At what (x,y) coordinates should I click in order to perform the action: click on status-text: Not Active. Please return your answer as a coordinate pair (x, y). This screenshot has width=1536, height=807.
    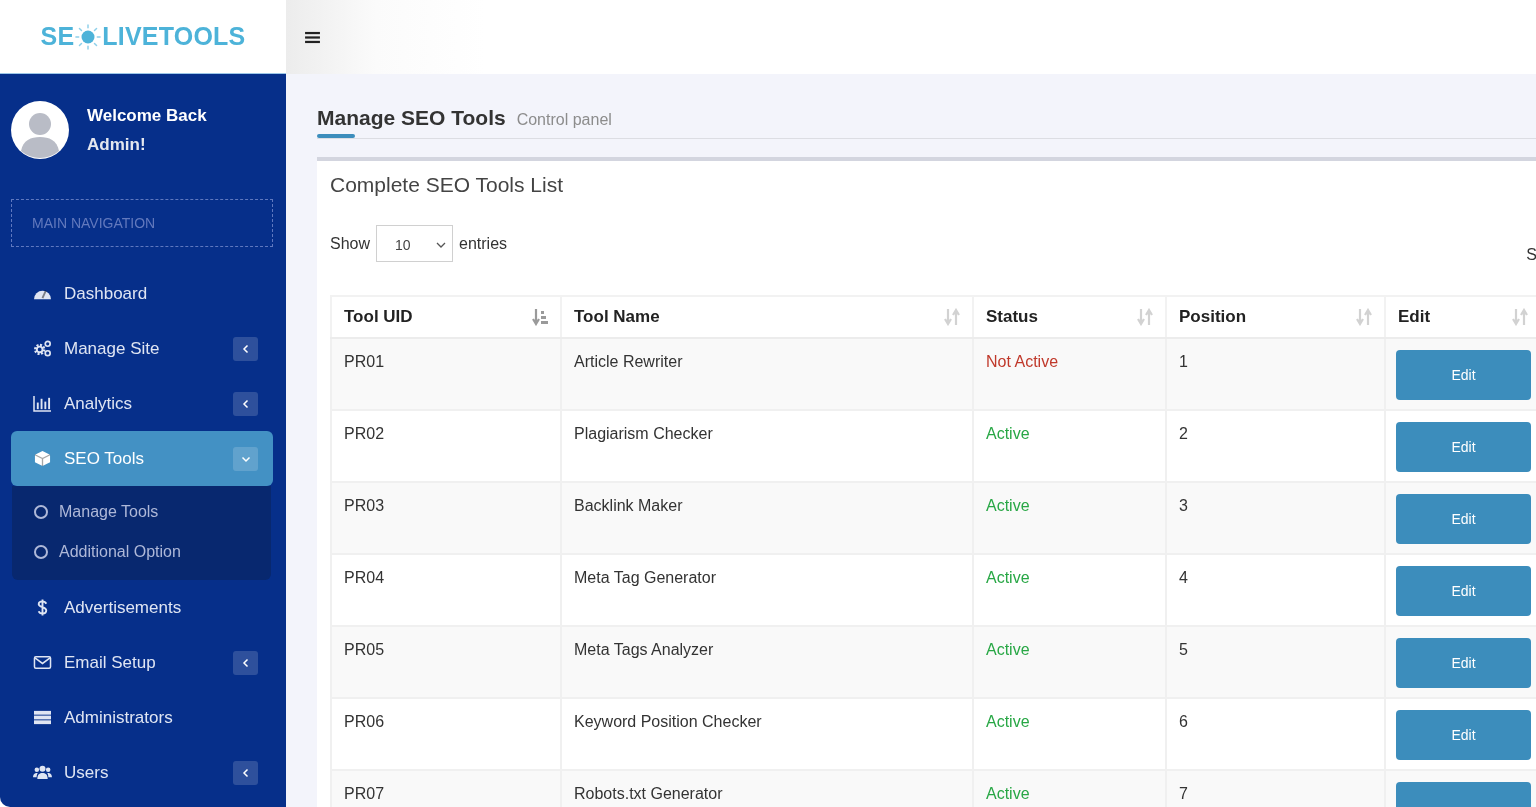
    Looking at the image, I should click on (1068, 374).